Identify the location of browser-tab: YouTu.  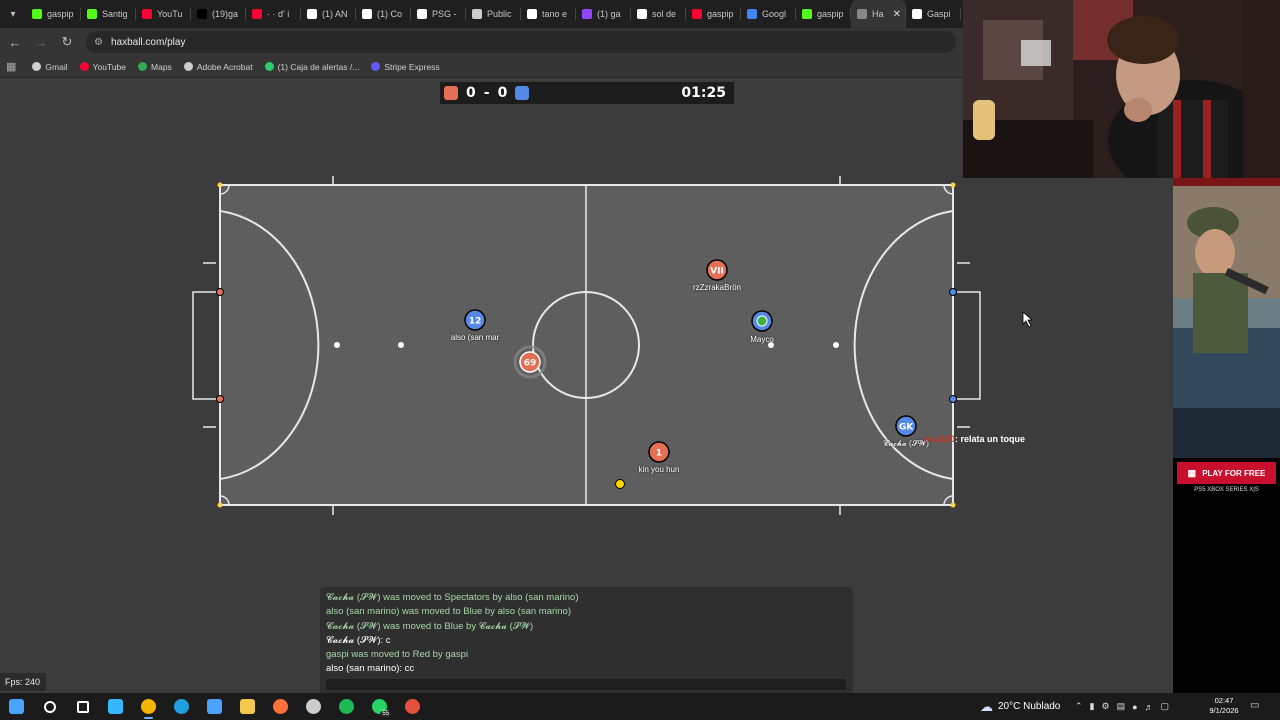
(163, 14).